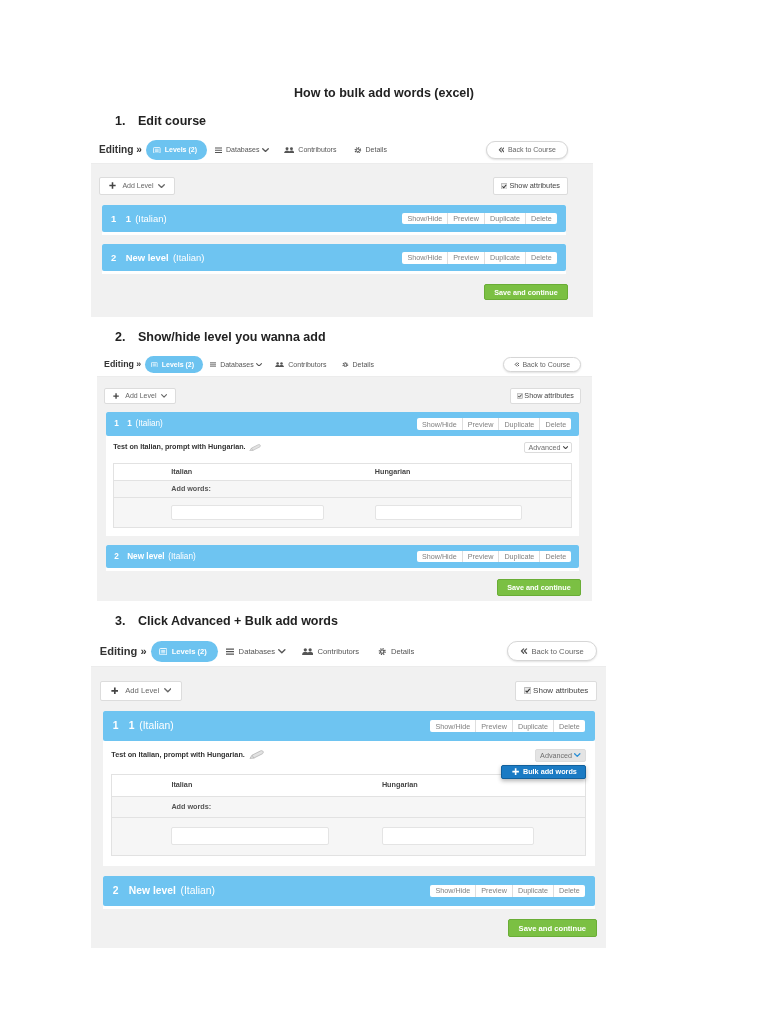 The height and width of the screenshot is (1024, 768). I want to click on show-attributes-toggle: Show attributes, so click(555, 690).